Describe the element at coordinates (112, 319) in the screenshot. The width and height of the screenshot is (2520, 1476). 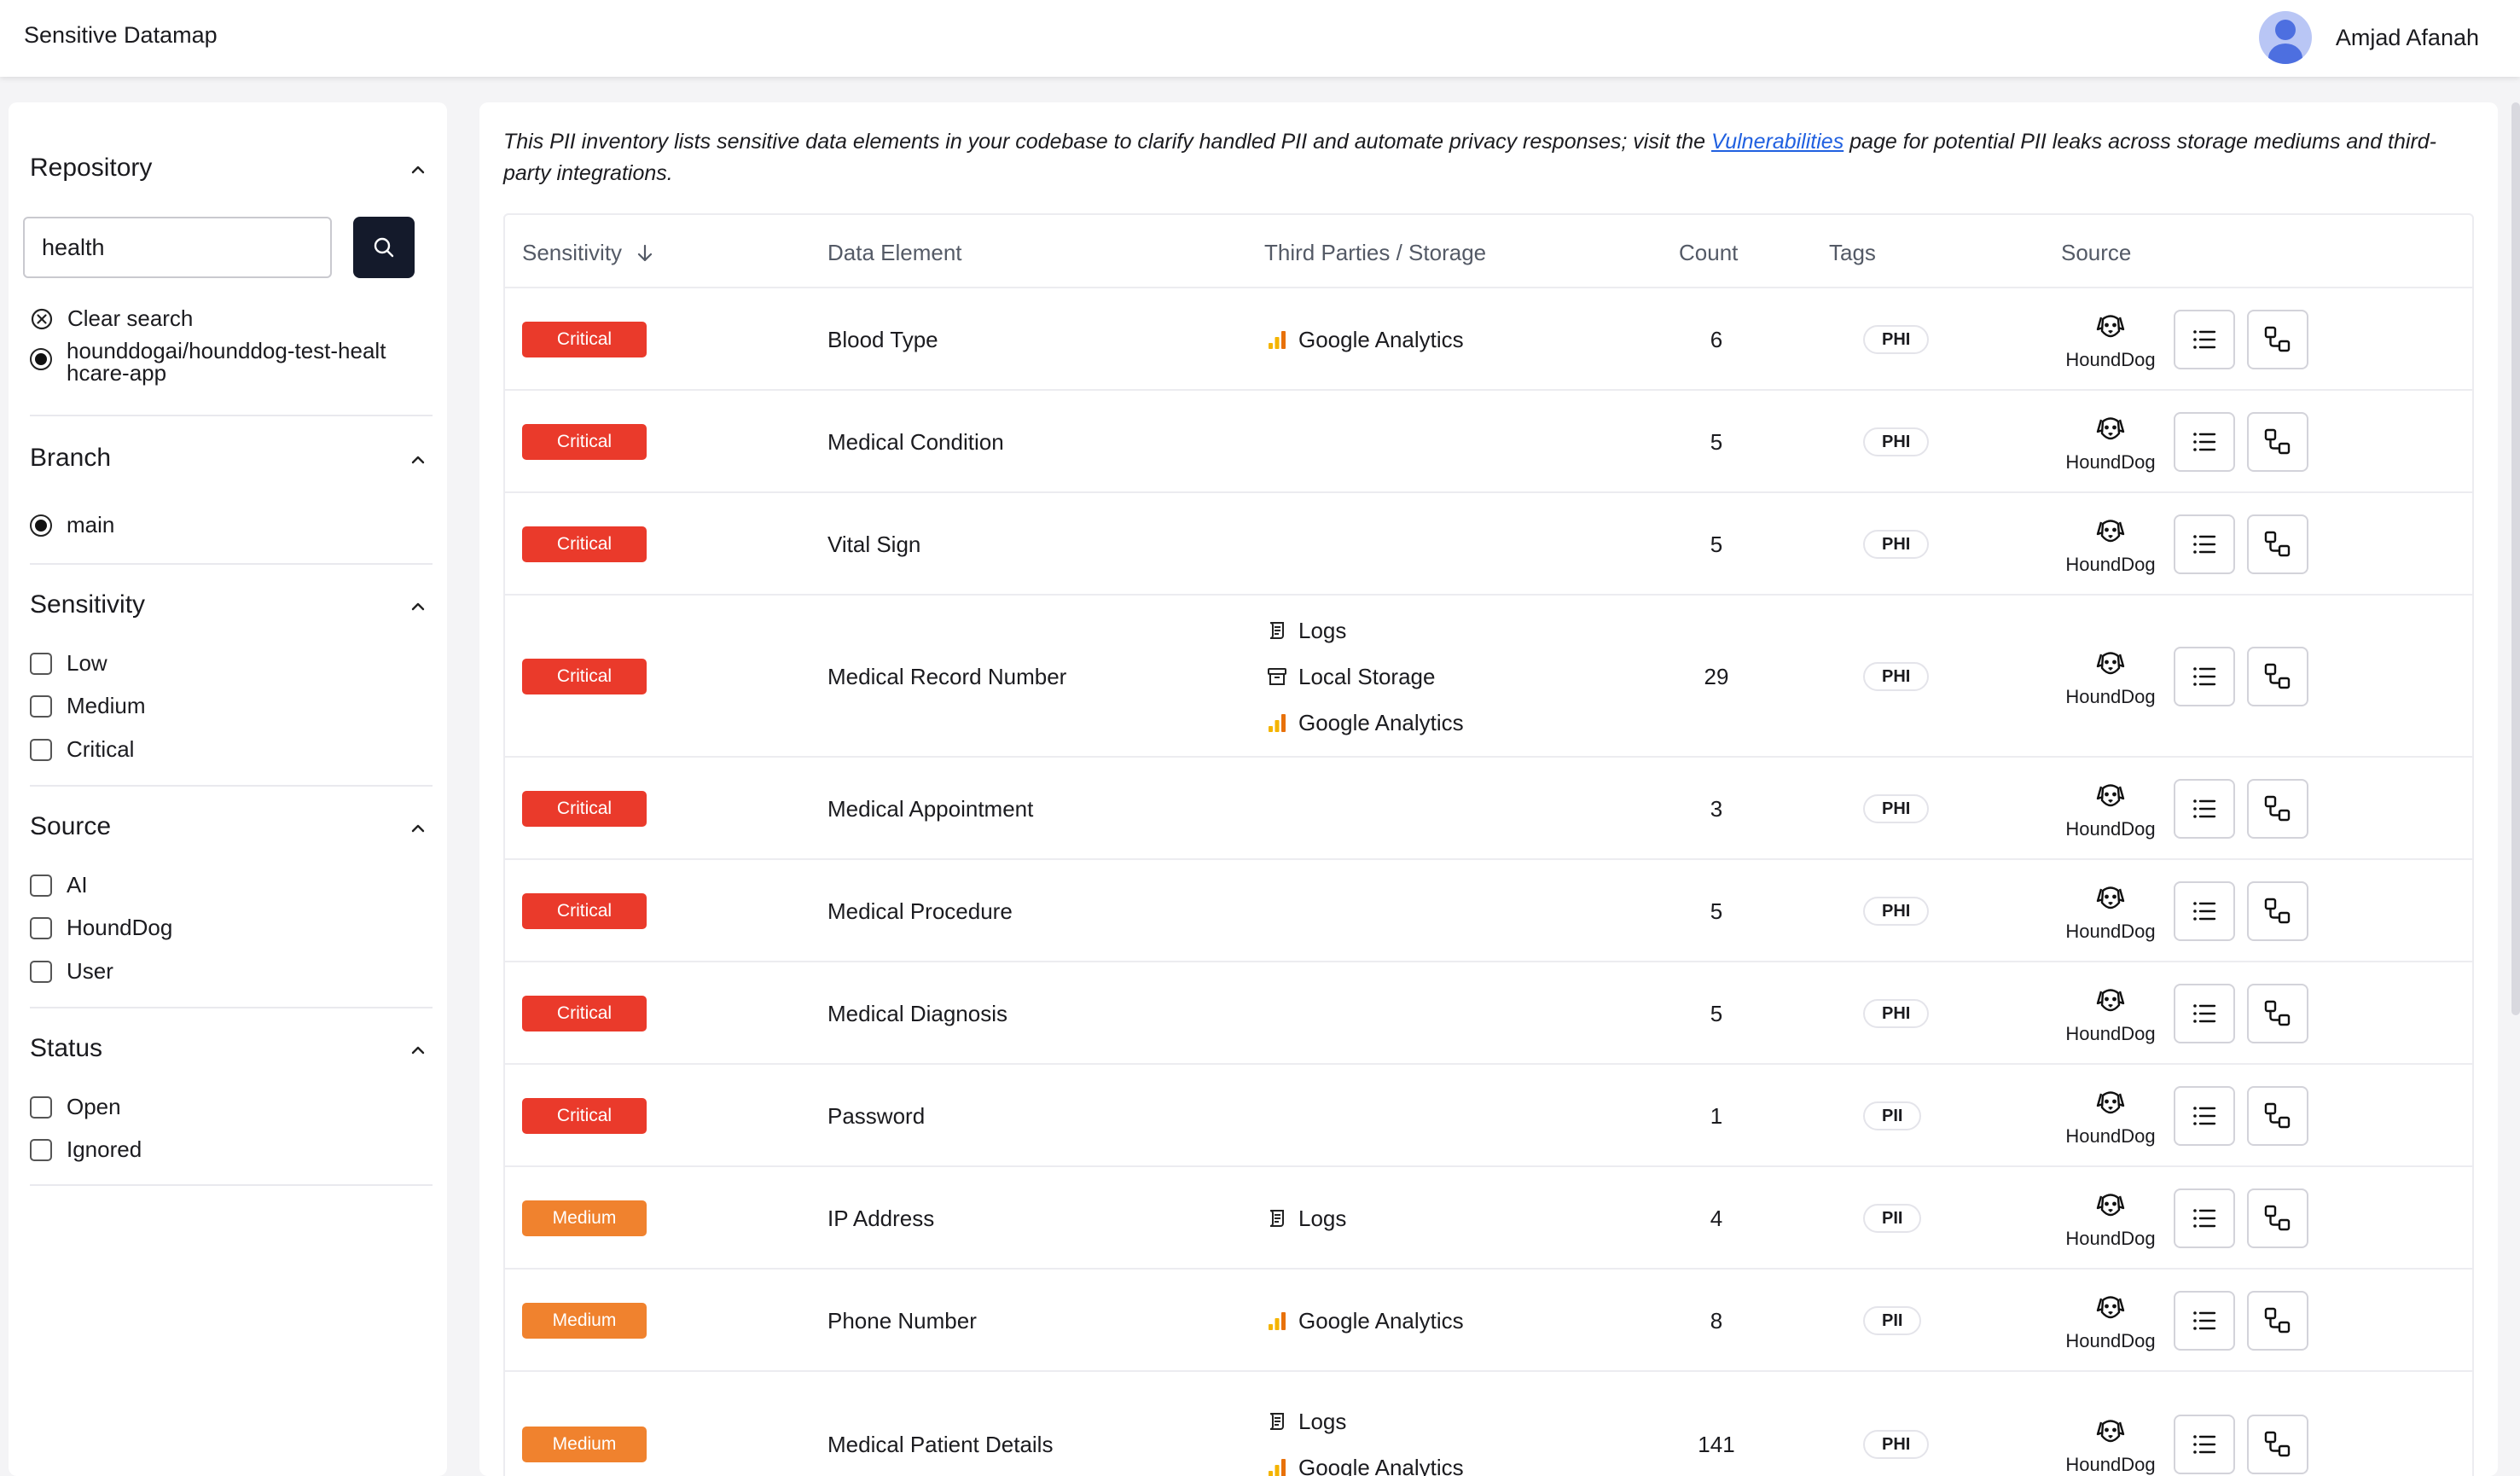
I see `clear-search-link: Clear search` at that location.